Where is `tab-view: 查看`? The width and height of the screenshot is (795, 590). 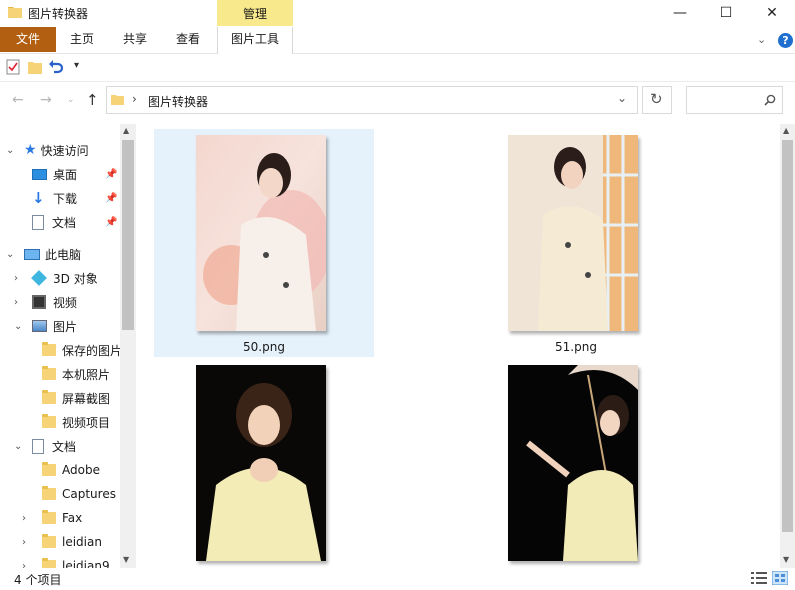 tab-view: 查看 is located at coordinates (188, 39).